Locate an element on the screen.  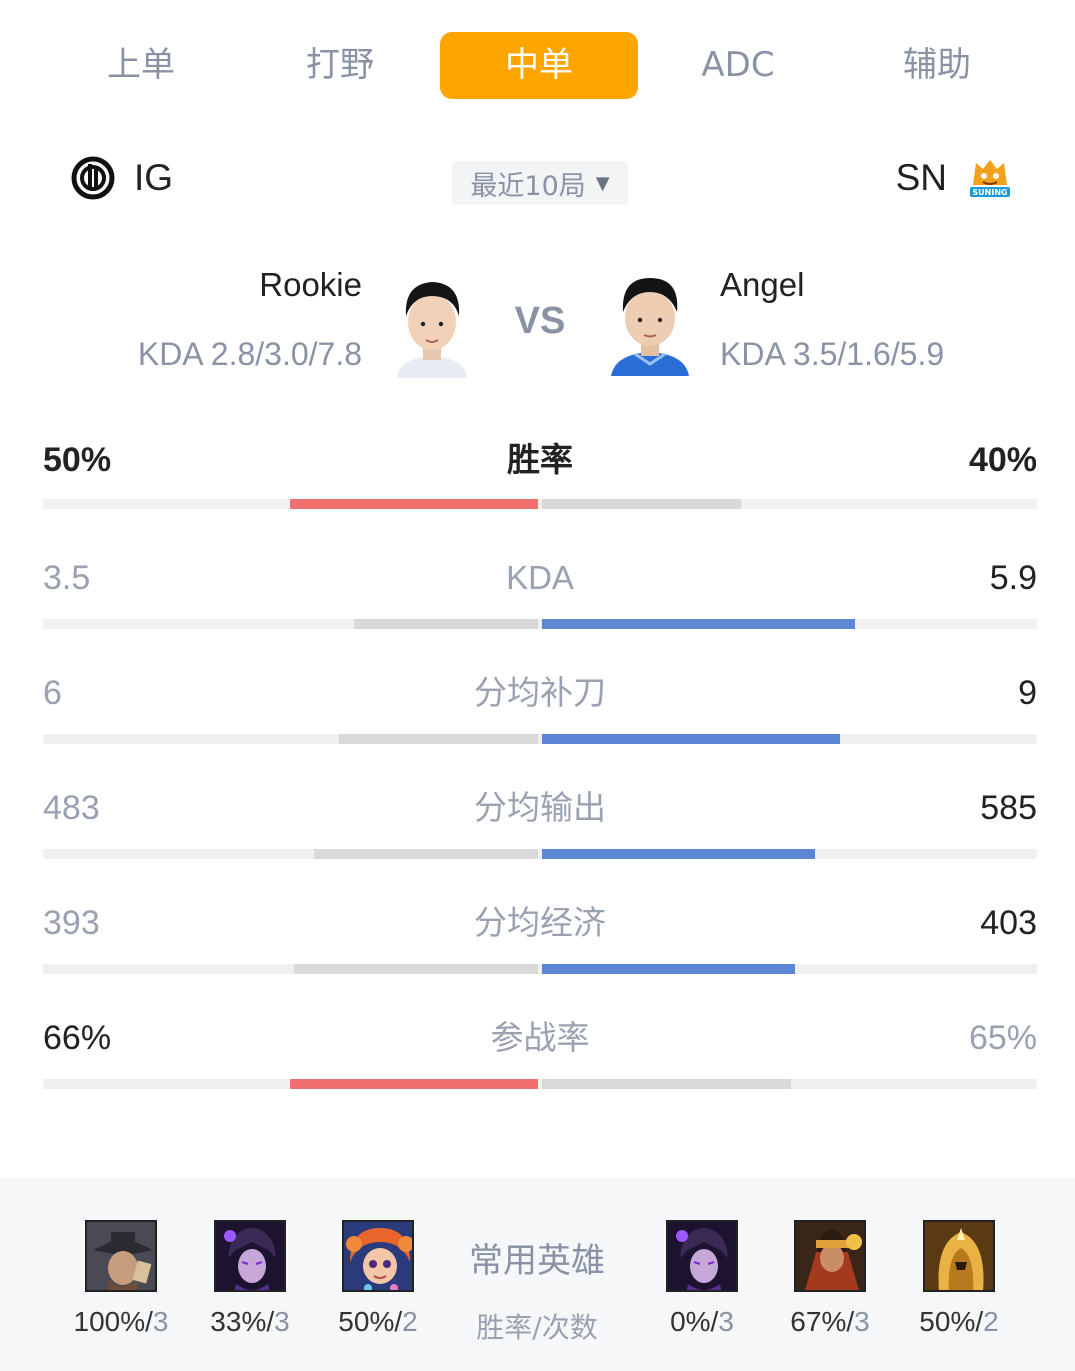
hero-rate: 0%/3 is located at coordinates (702, 1321).